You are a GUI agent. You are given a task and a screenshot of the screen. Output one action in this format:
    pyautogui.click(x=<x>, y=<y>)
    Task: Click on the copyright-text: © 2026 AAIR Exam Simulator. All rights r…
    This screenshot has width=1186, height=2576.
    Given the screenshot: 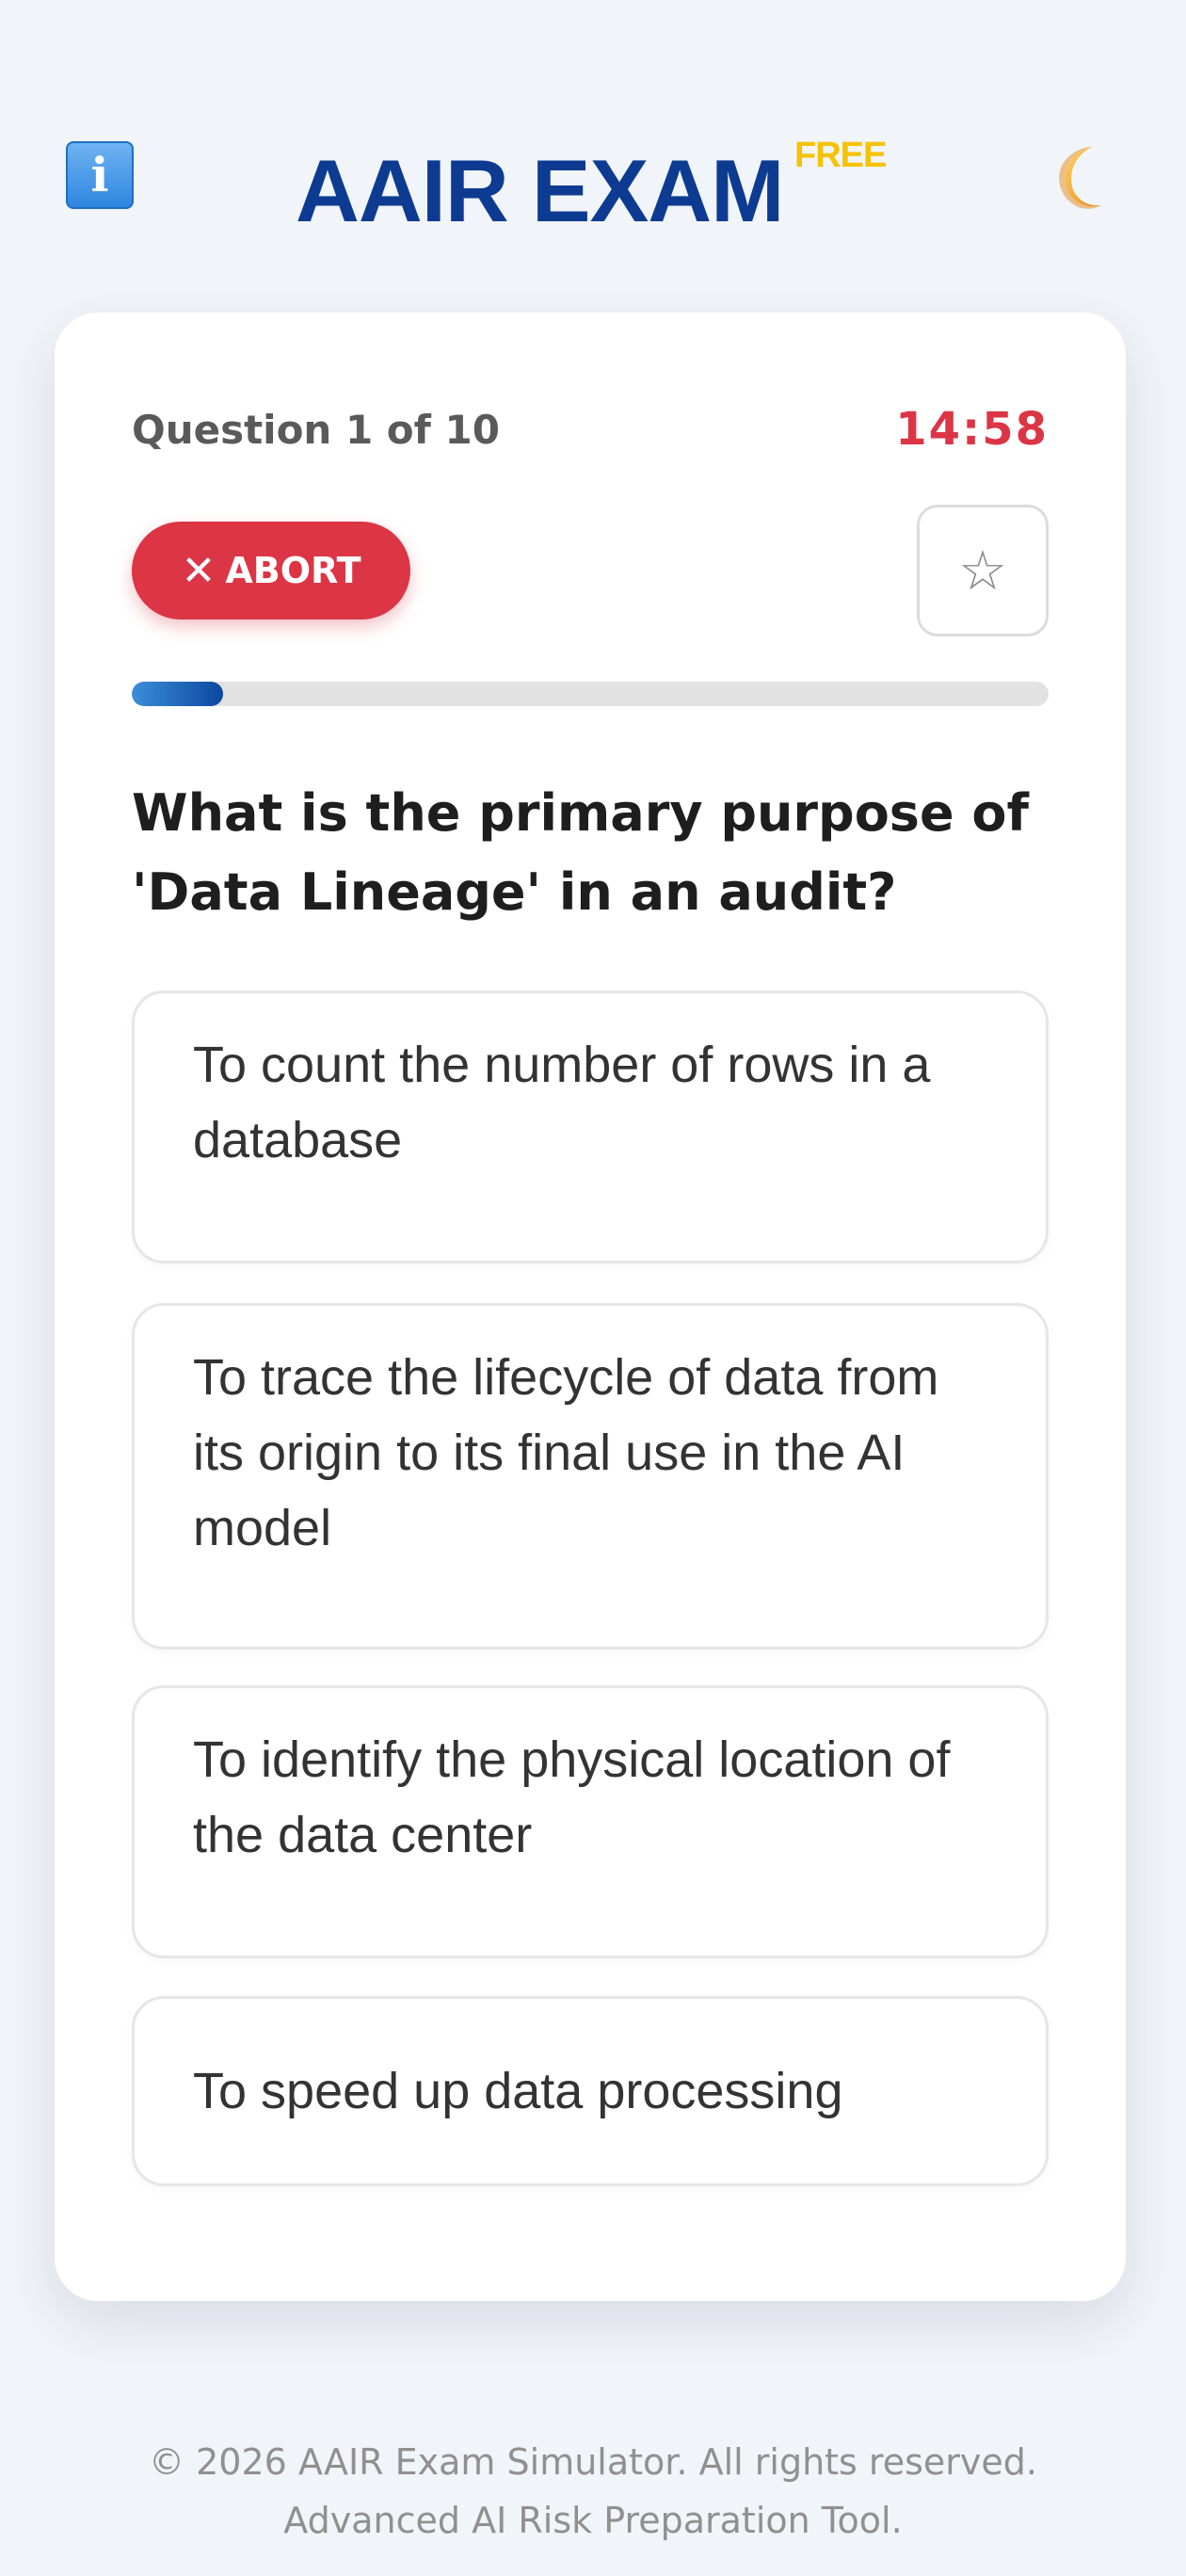 What is the action you would take?
    pyautogui.click(x=593, y=2462)
    